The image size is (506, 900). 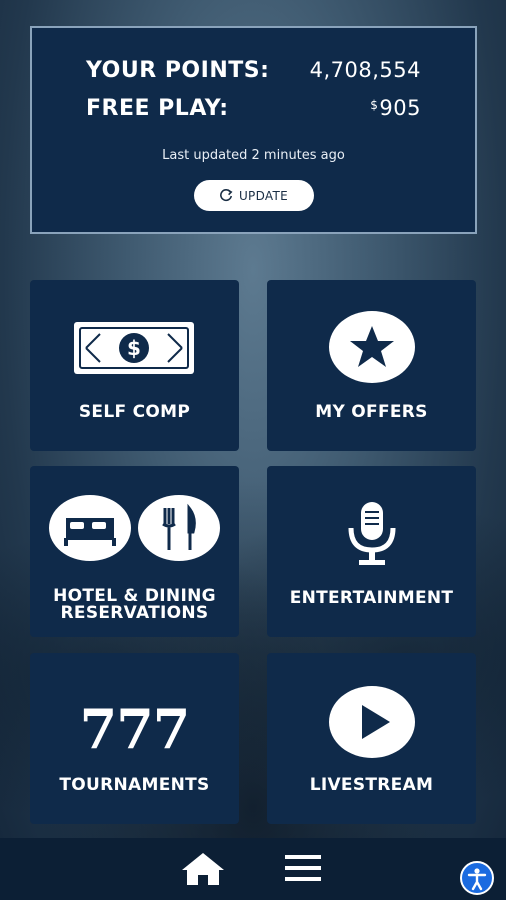 I want to click on play-icon, so click(x=372, y=722).